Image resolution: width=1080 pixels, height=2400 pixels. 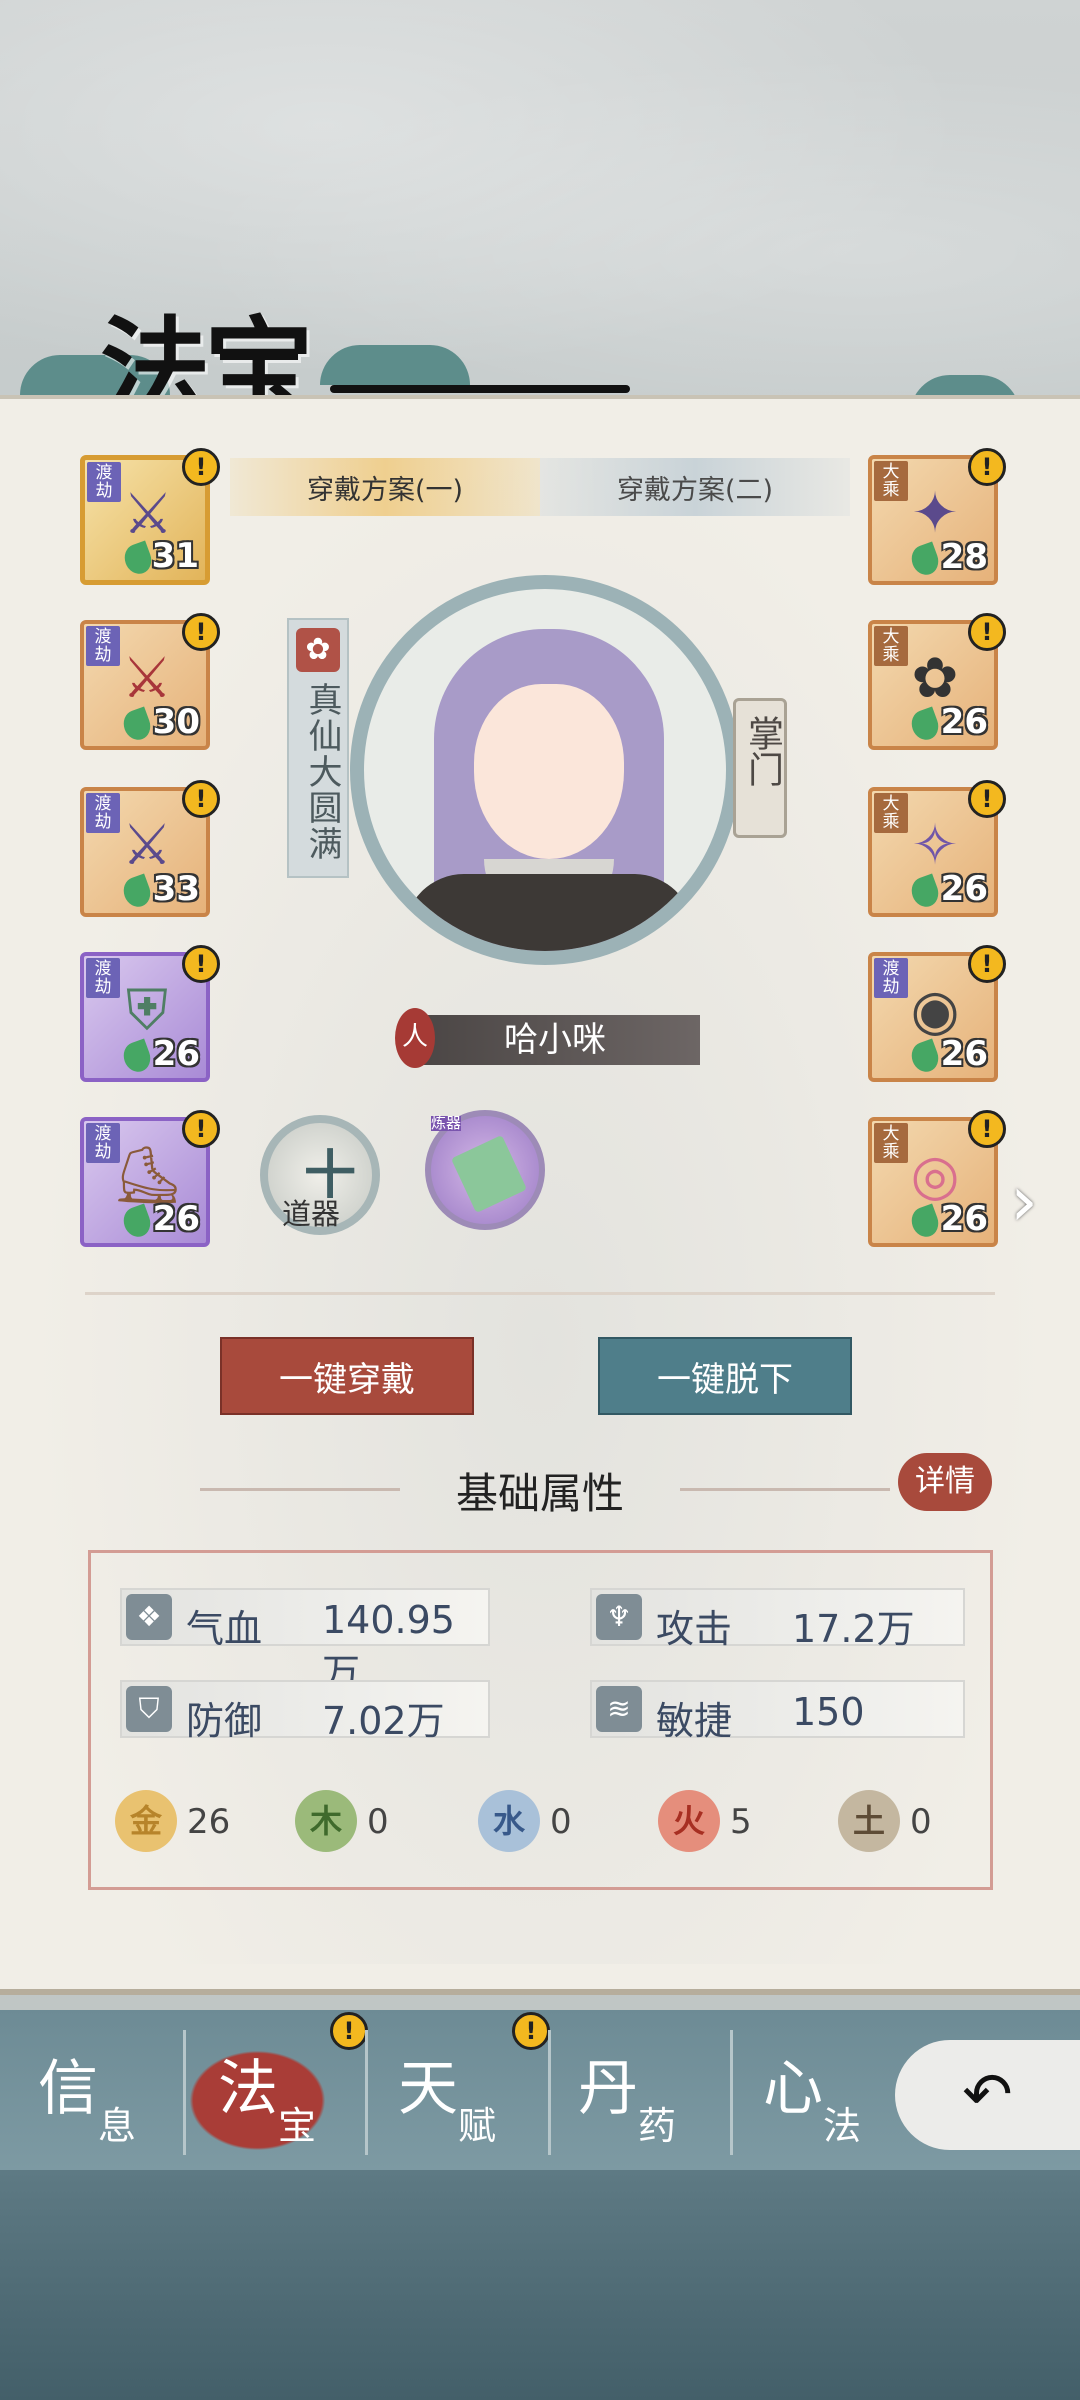 I want to click on water-icon: 水, so click(x=509, y=1821).